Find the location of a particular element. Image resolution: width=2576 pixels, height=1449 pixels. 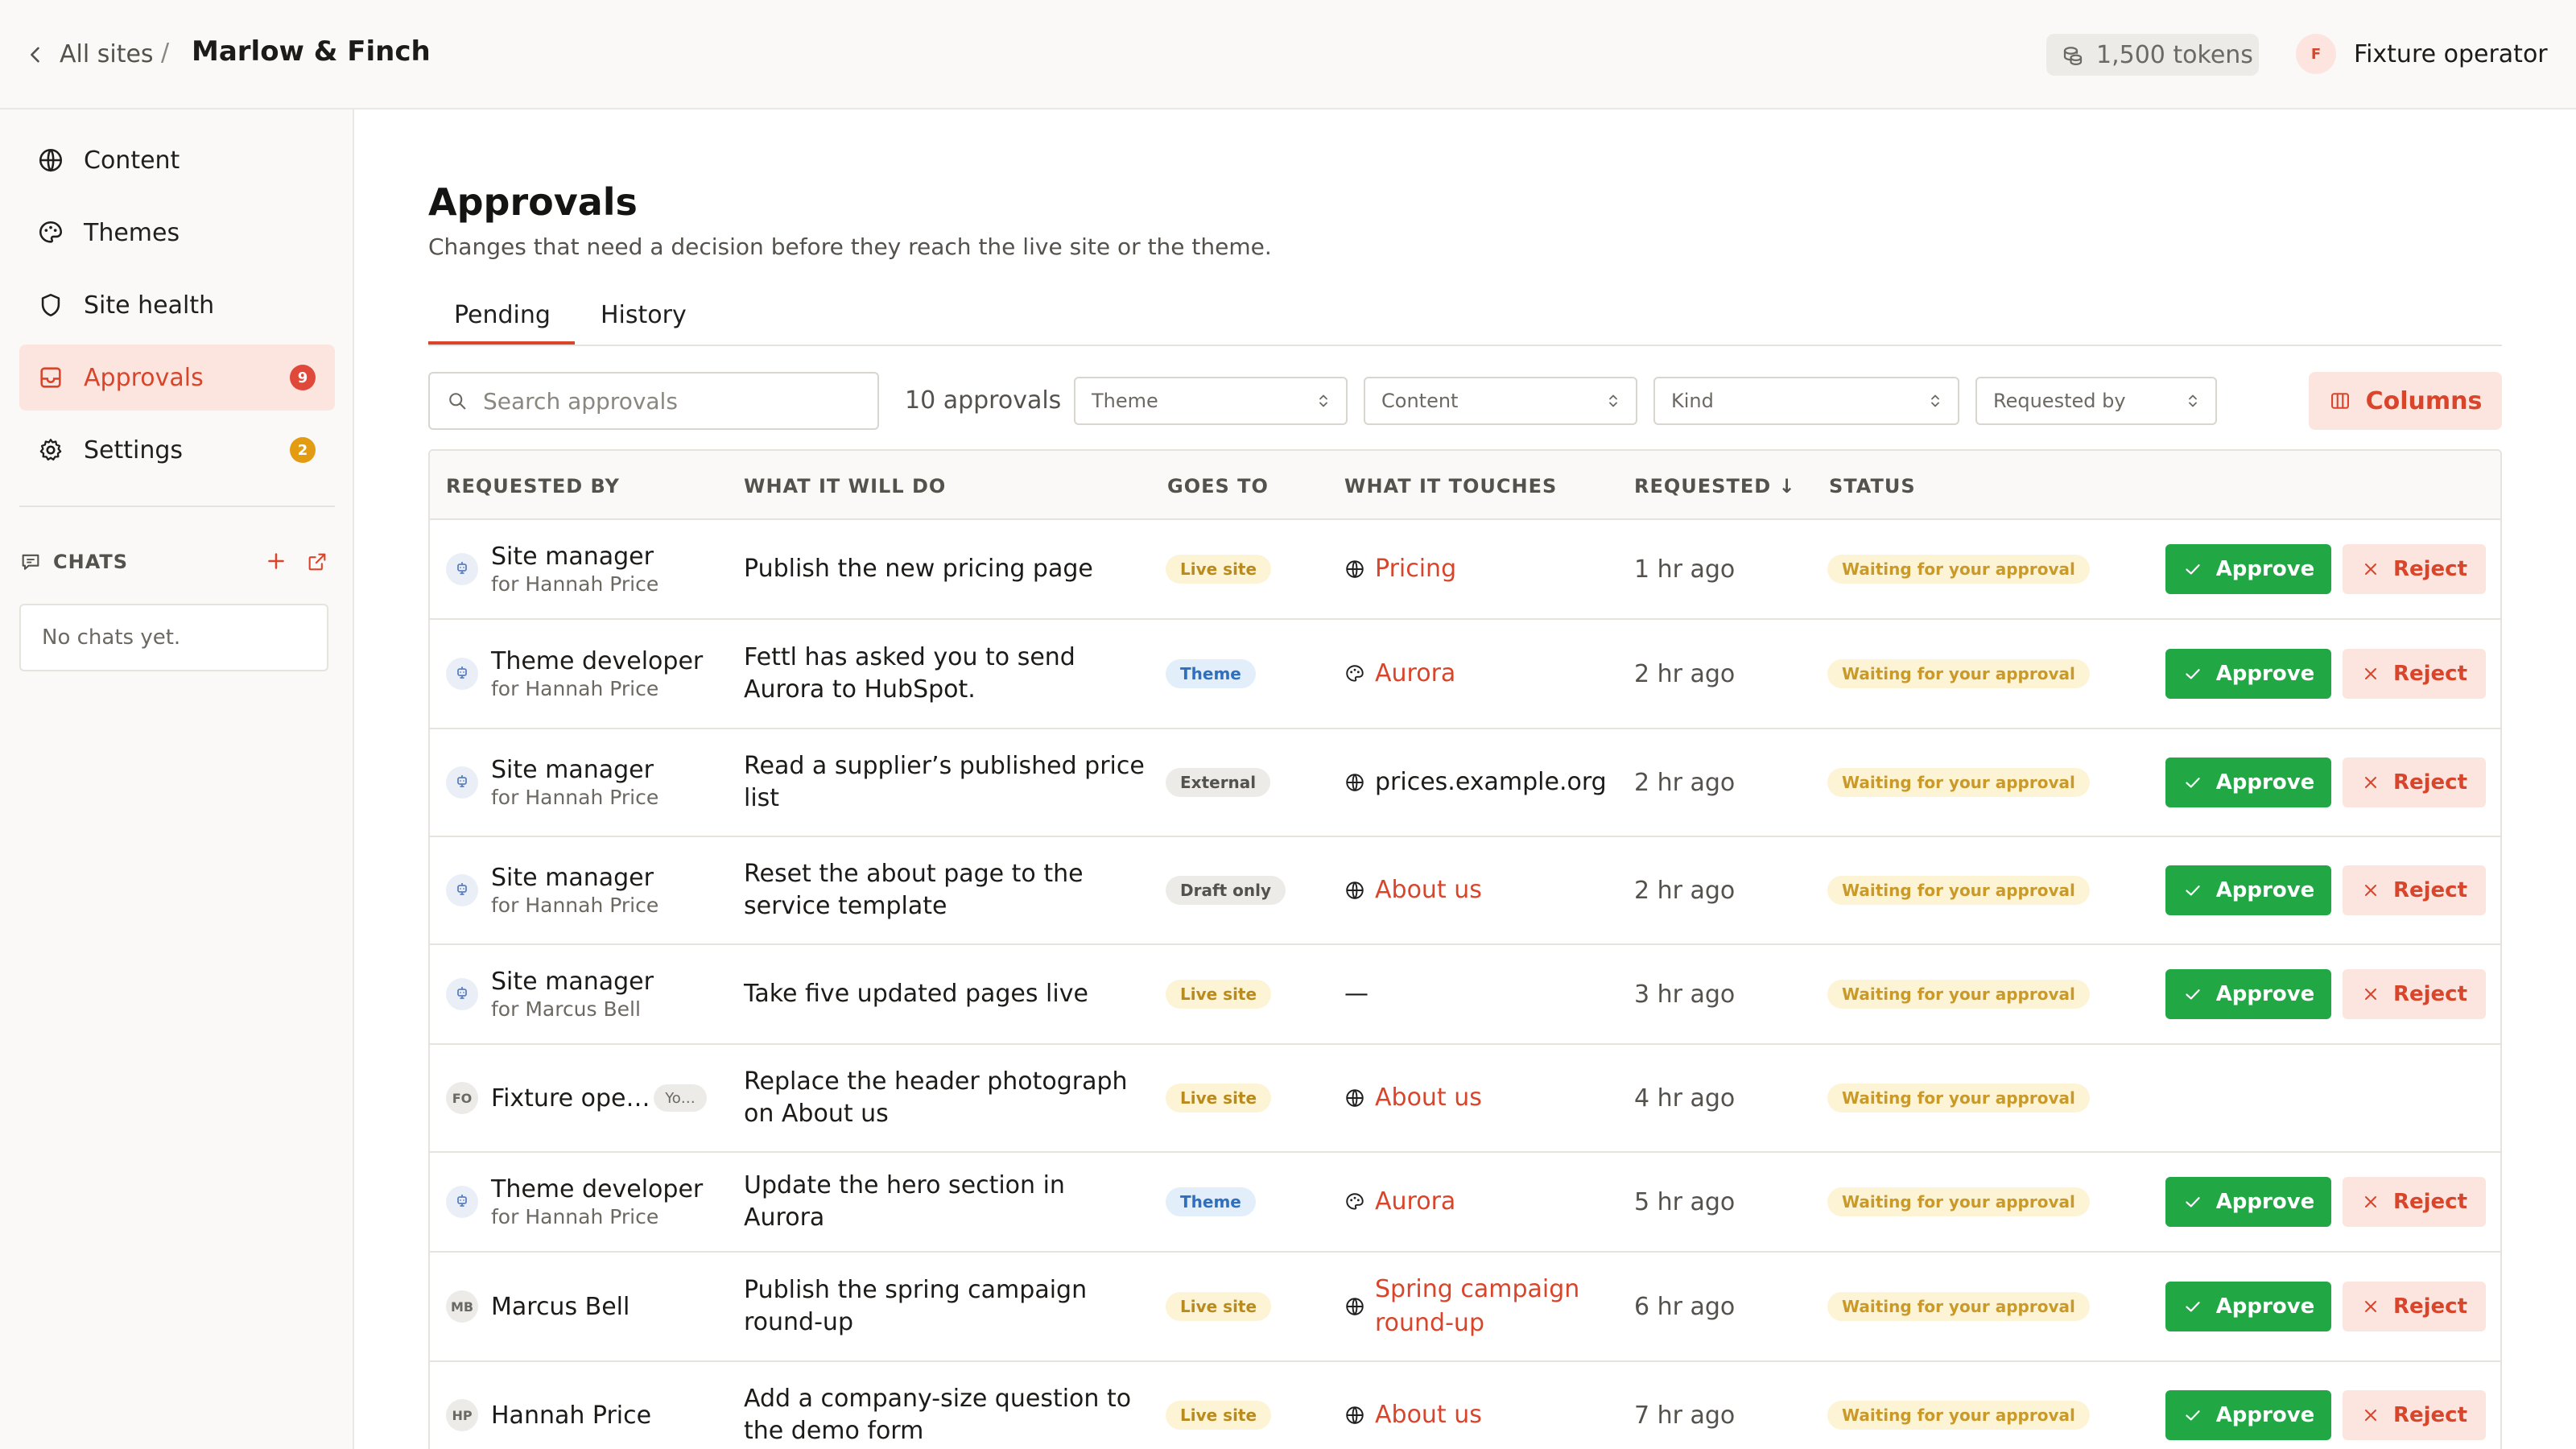

sidebar-item-themes: Themes is located at coordinates (177, 233).